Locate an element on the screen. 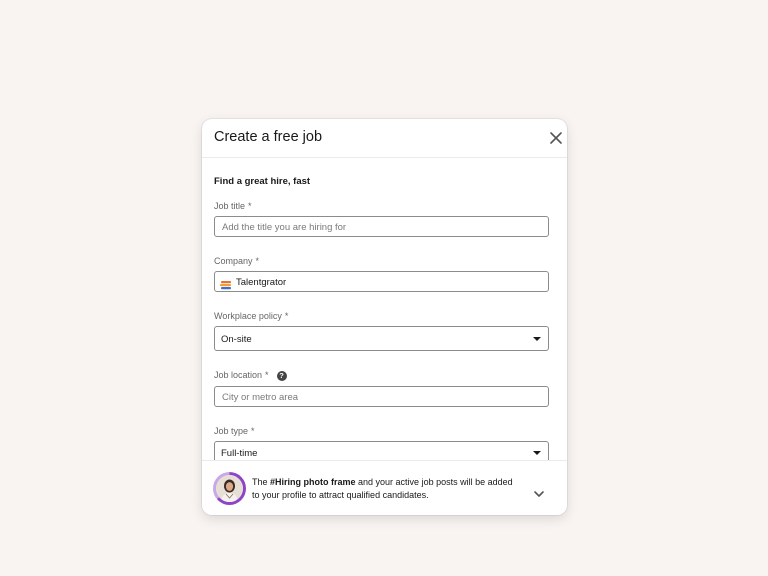 The height and width of the screenshot is (576, 768). job-type-select: Full-time is located at coordinates (381, 450).